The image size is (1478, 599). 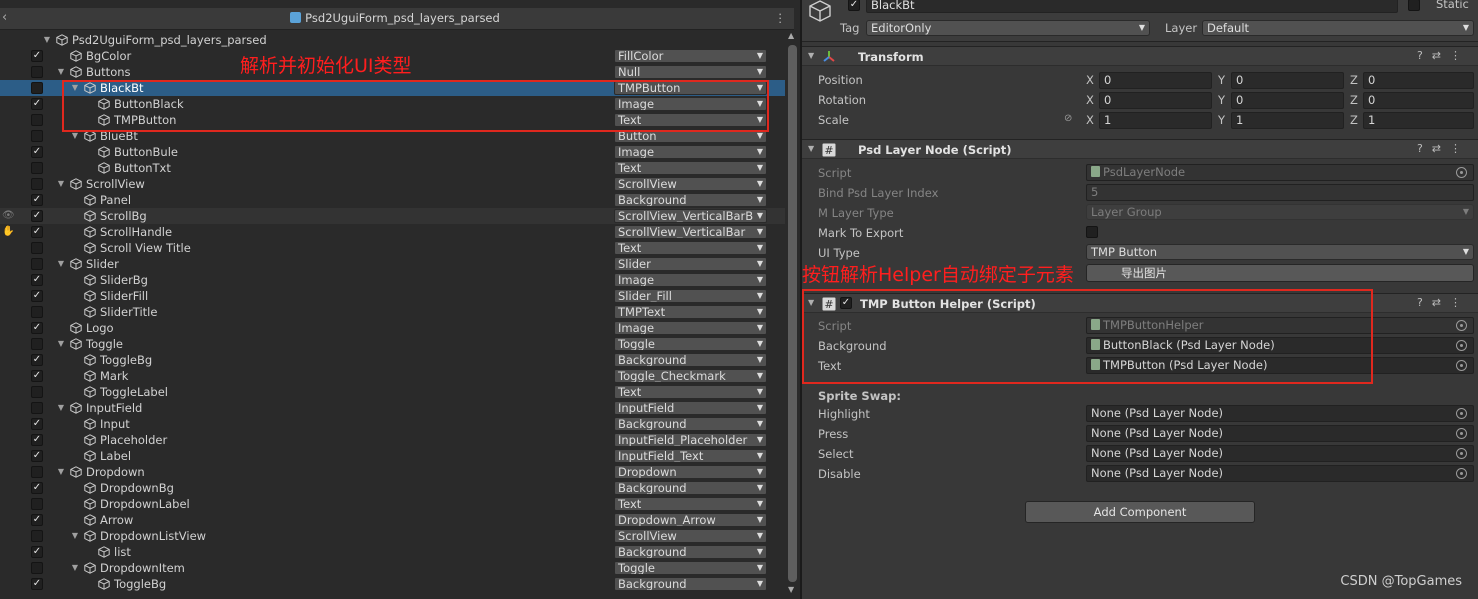 What do you see at coordinates (392, 456) in the screenshot?
I see `layer-row-label: ✓ Label InputField_Text ▼` at bounding box center [392, 456].